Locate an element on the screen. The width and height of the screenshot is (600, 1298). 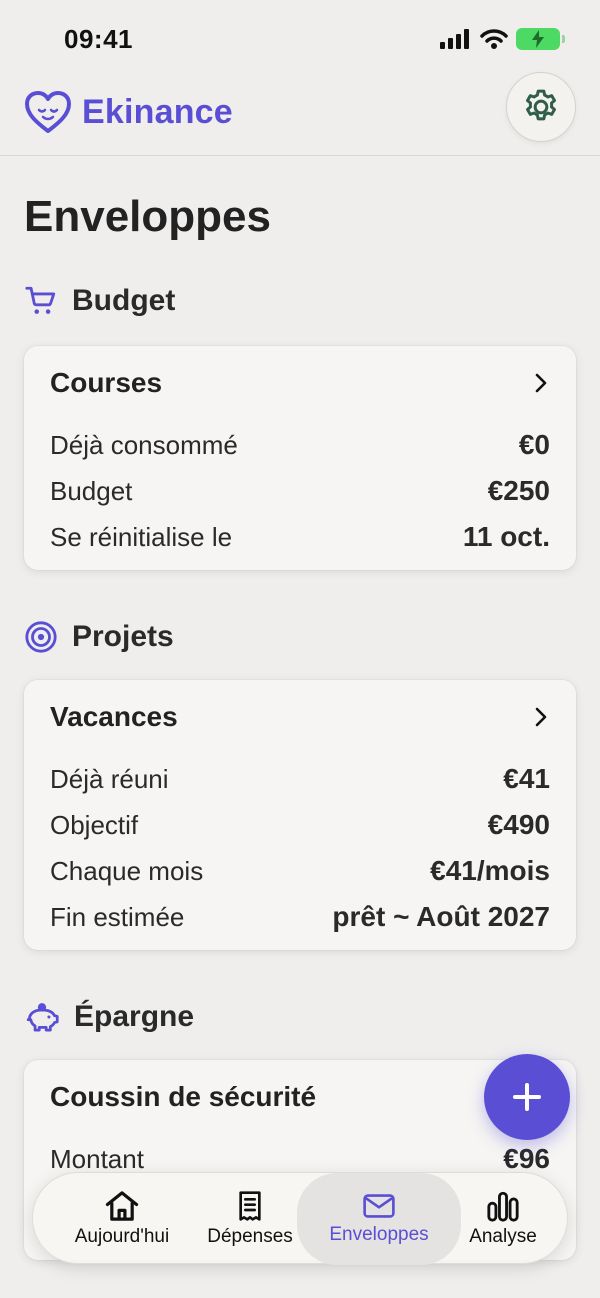
status-icons is located at coordinates (502, 39).